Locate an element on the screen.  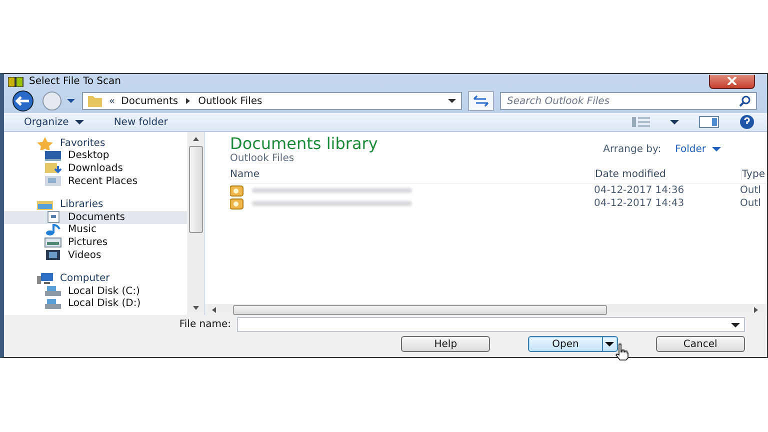
scroll-left-icon is located at coordinates (214, 310).